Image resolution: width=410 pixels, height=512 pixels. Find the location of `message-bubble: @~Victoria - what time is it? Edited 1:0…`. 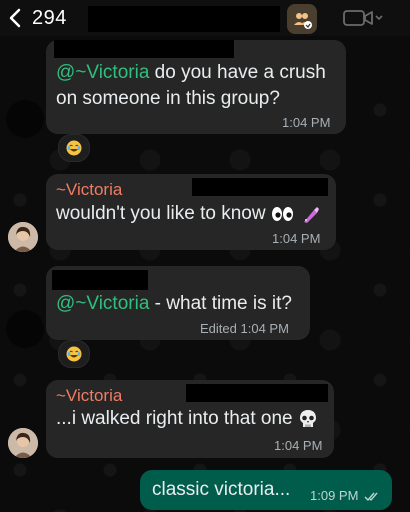

message-bubble: @~Victoria - what time is it? Edited 1:0… is located at coordinates (178, 303).